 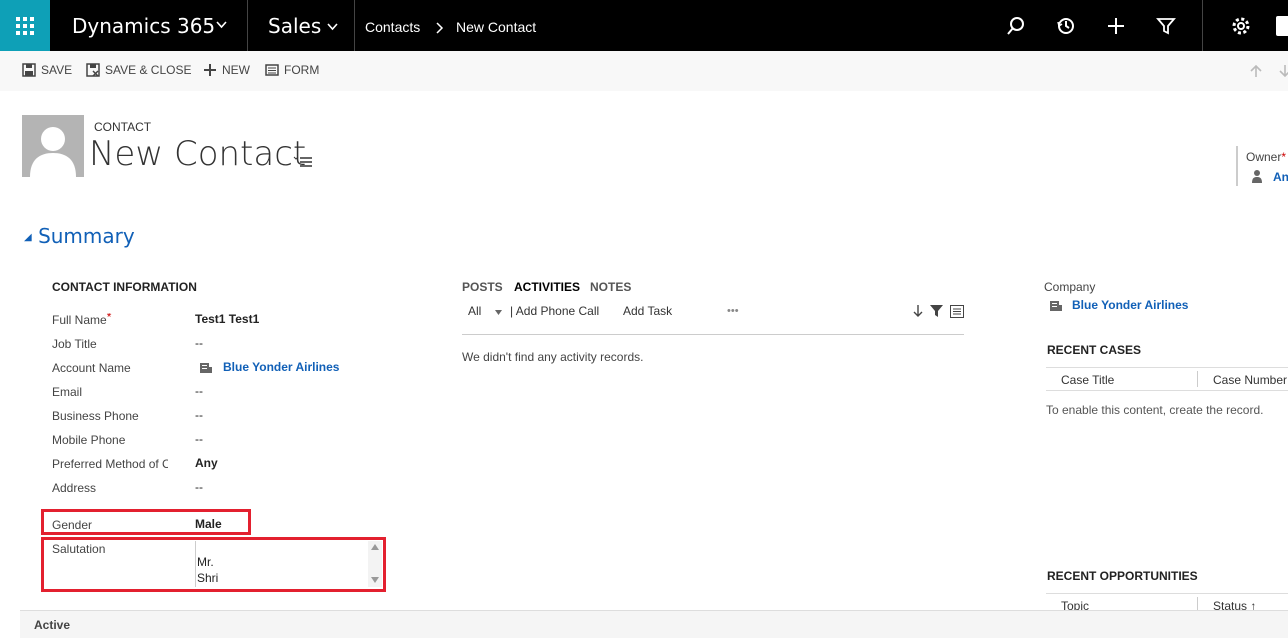 I want to click on gender-field: Male, so click(x=208, y=524).